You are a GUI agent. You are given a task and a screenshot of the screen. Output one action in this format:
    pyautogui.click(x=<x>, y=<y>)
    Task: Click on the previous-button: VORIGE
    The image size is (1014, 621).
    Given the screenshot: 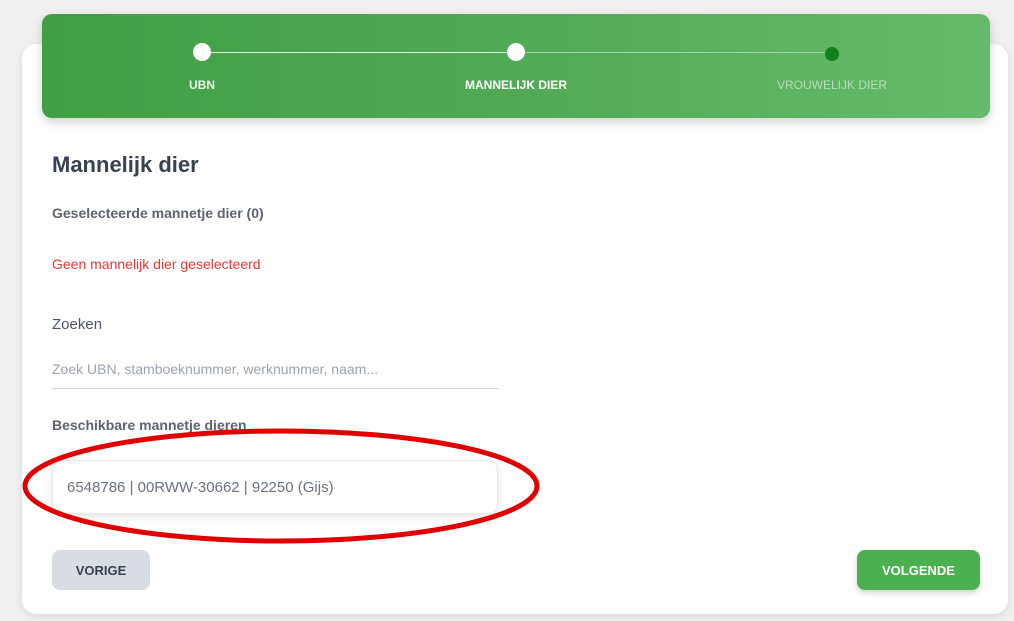 What is the action you would take?
    pyautogui.click(x=101, y=570)
    